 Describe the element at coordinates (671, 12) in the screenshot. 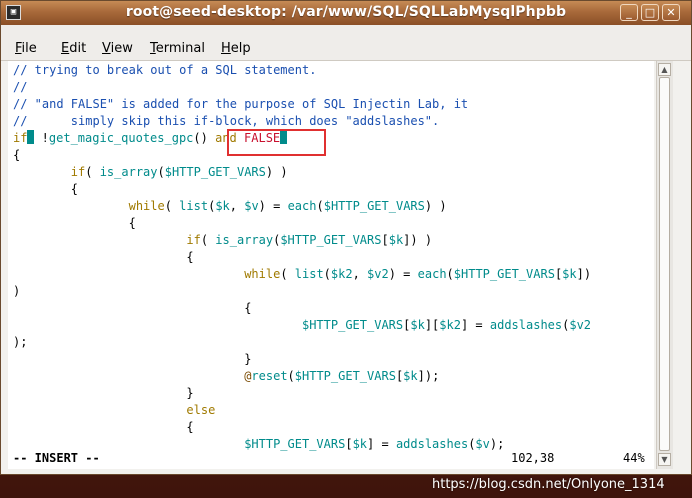

I see `close-button: ✕` at that location.